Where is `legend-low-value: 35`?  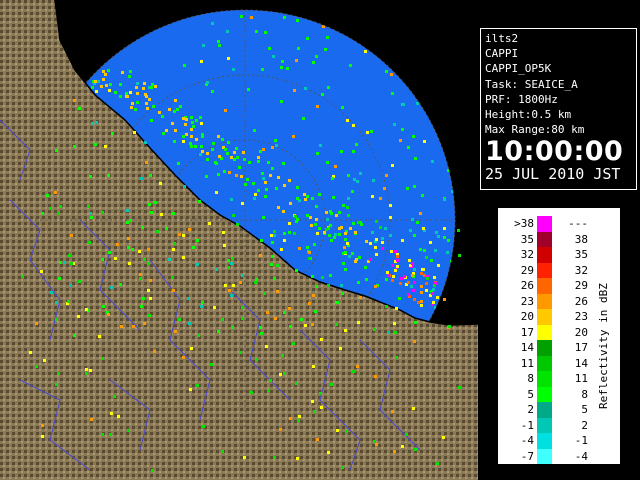
legend-low-value: 35 is located at coordinates (527, 239).